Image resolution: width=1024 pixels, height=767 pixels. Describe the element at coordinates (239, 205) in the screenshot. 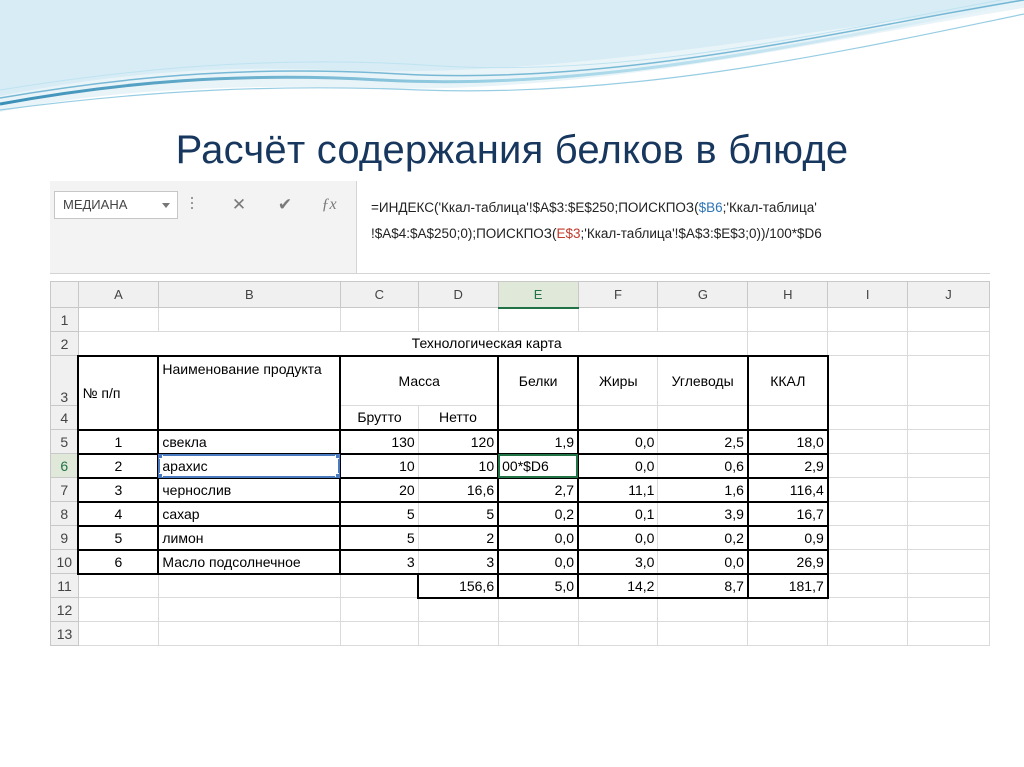

I see `close-icon: ✕` at that location.